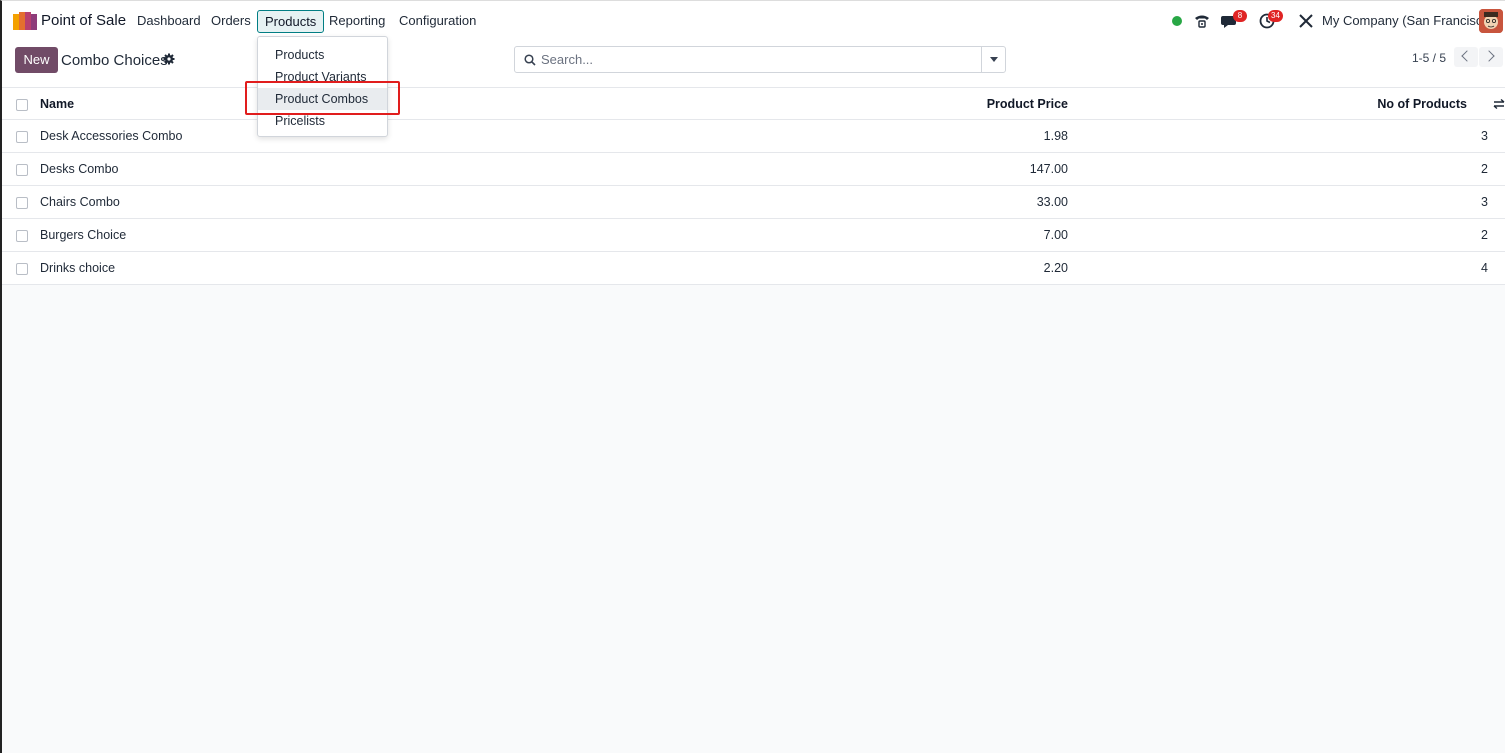 This screenshot has height=753, width=1505. I want to click on pos-app-logo-icon, so click(25, 21).